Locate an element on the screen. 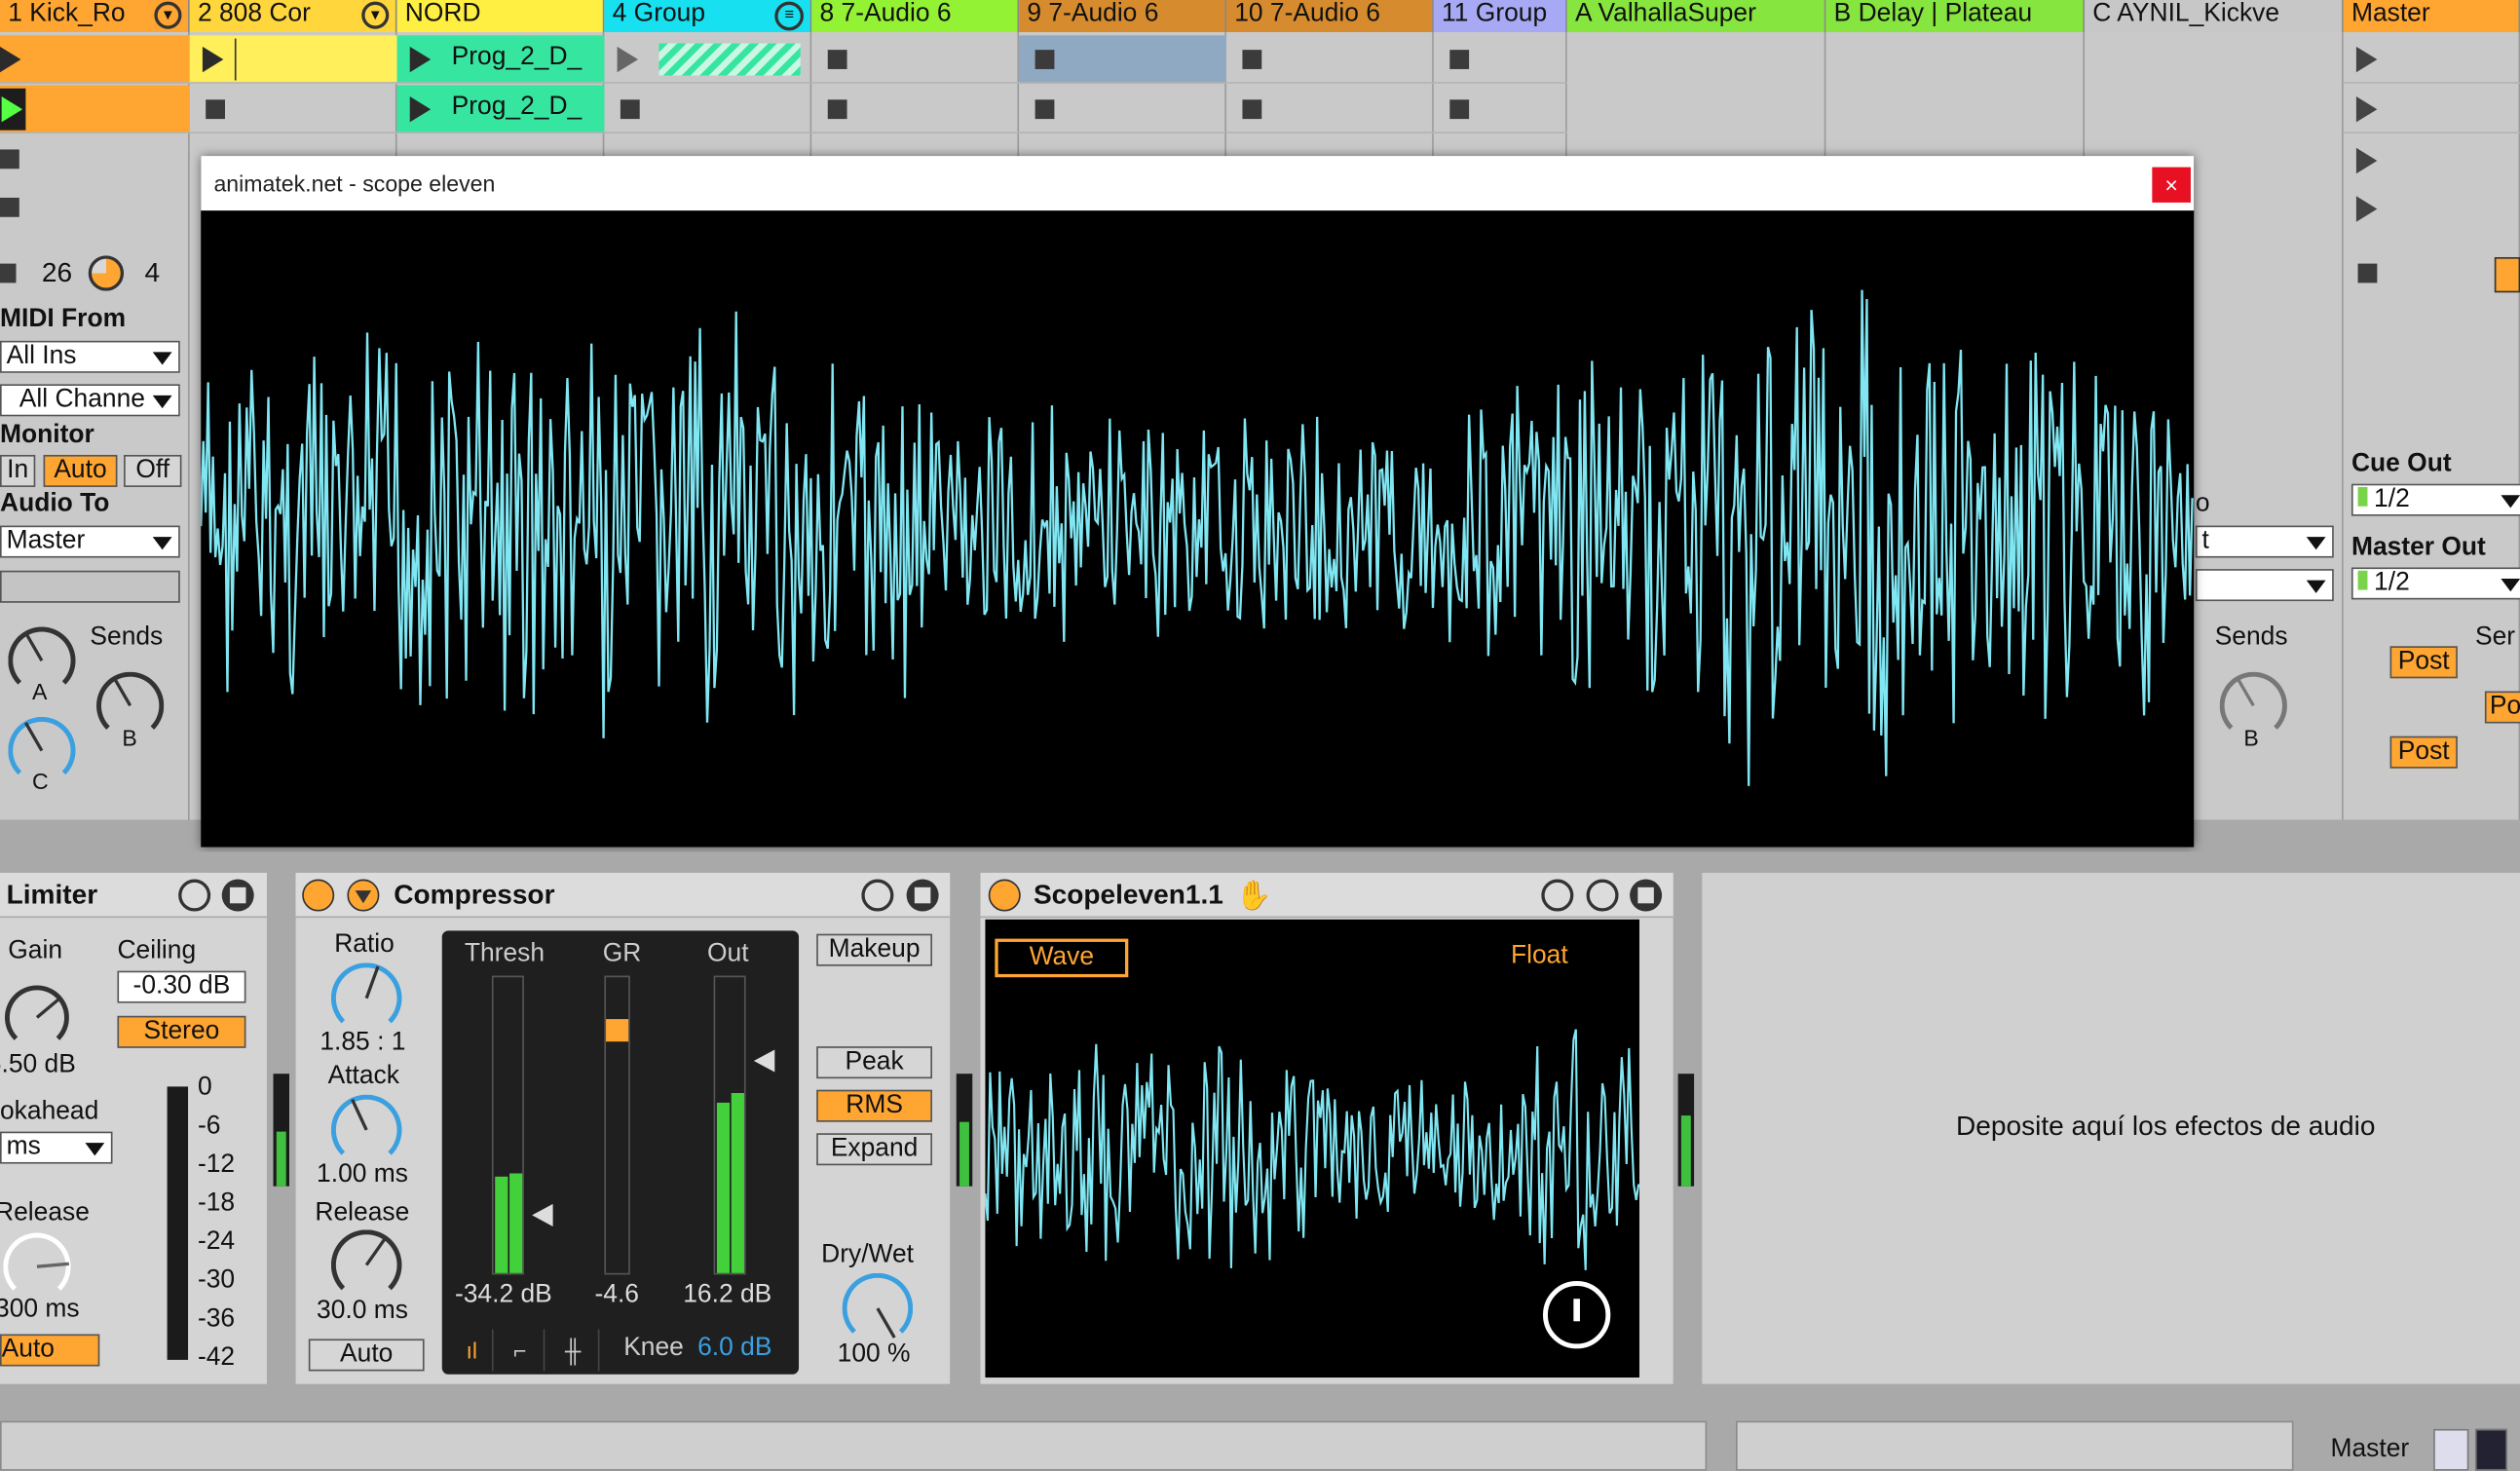  track-header-1: 1 Kick_Ro ▼ is located at coordinates (95, 16).